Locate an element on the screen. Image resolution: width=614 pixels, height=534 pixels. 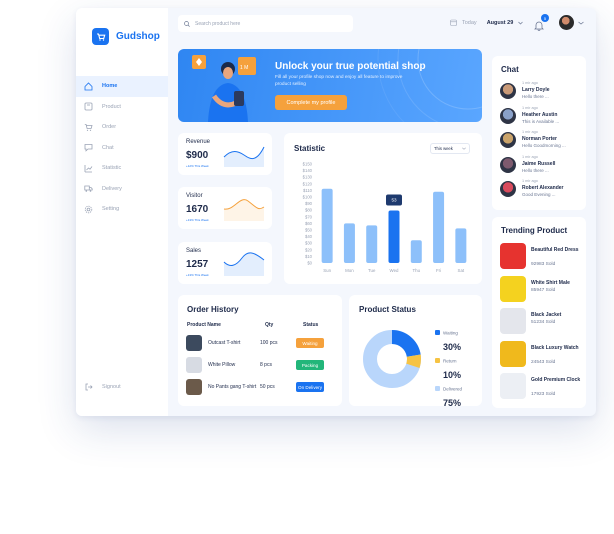
complete-profile-button: Complete my profile is located at coordinates (311, 102).